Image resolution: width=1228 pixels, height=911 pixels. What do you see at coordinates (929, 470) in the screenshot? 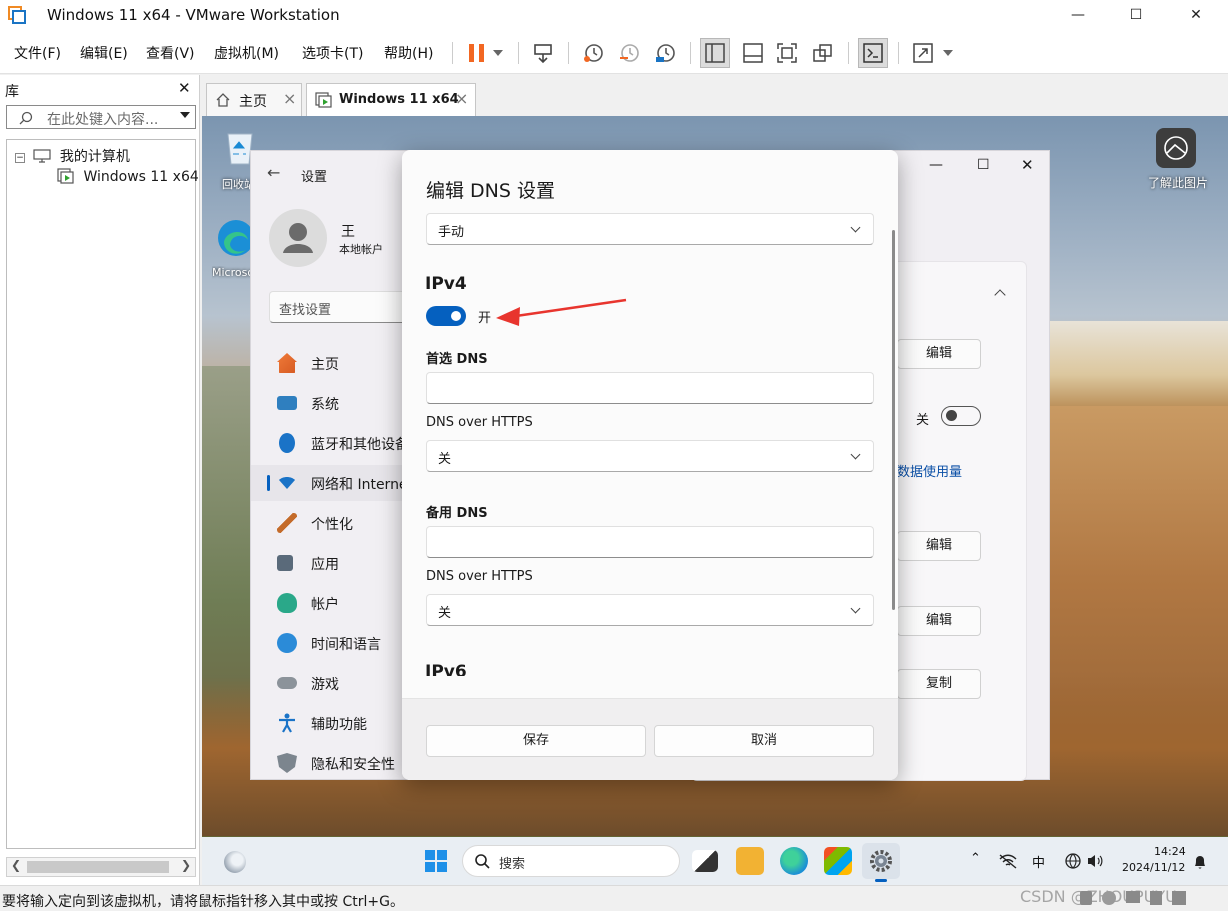
I see `data-usage-link: 数据使用量` at bounding box center [929, 470].